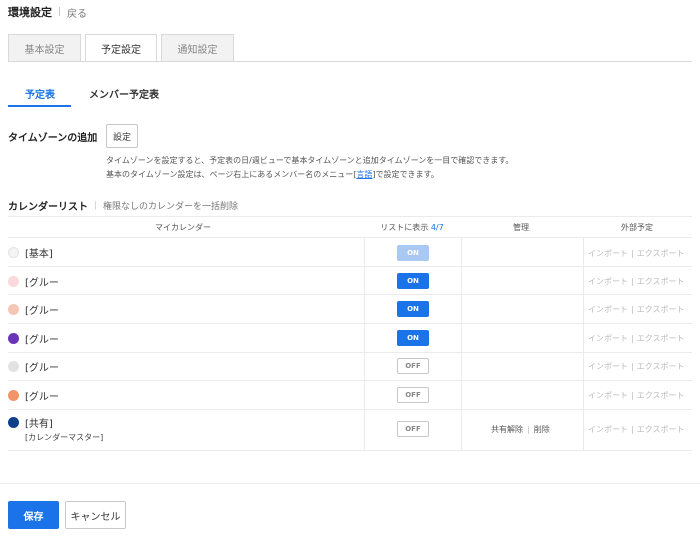  I want to click on calendar-row: [基本], so click(30, 252).